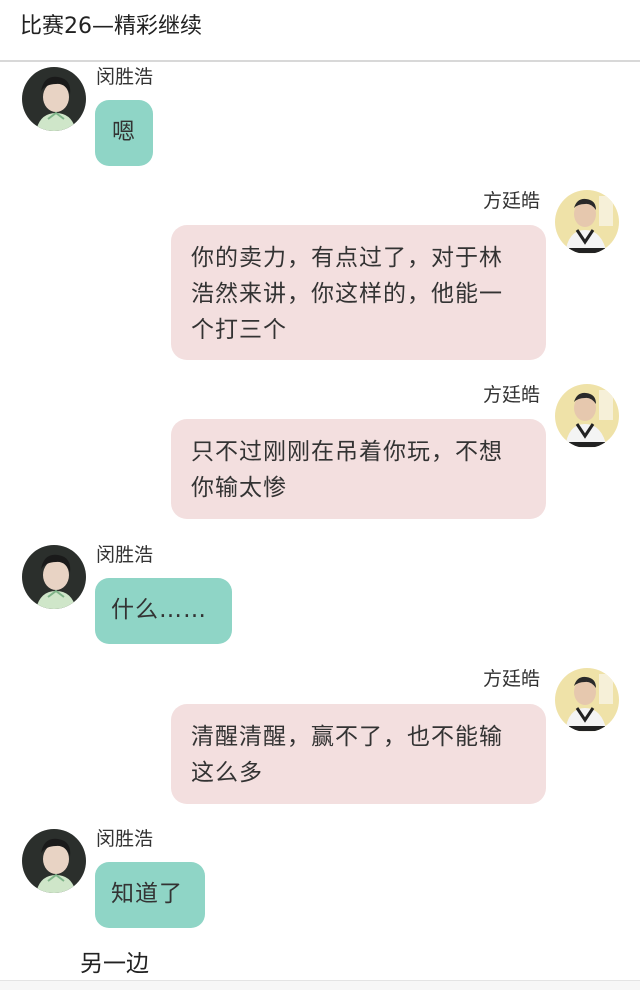 The height and width of the screenshot is (990, 640). Describe the element at coordinates (150, 895) in the screenshot. I see `message-bubble: 知道了` at that location.